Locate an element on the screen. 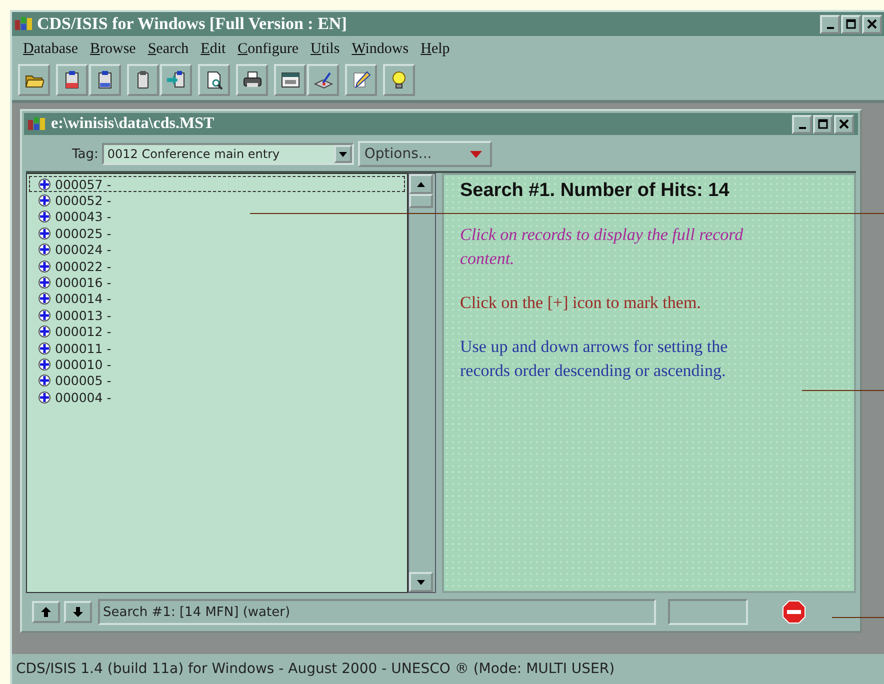 This screenshot has height=684, width=884. record-item: 000004 - is located at coordinates (217, 397).